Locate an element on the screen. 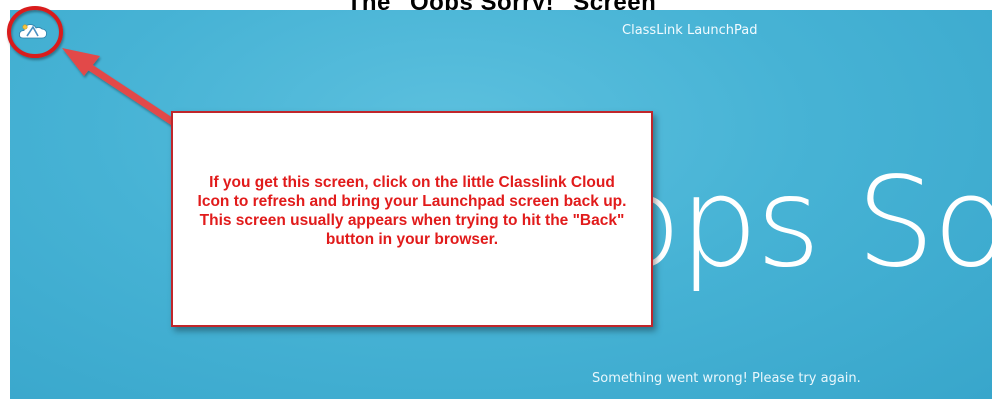  classlink-cloud-icon is located at coordinates (33, 31).